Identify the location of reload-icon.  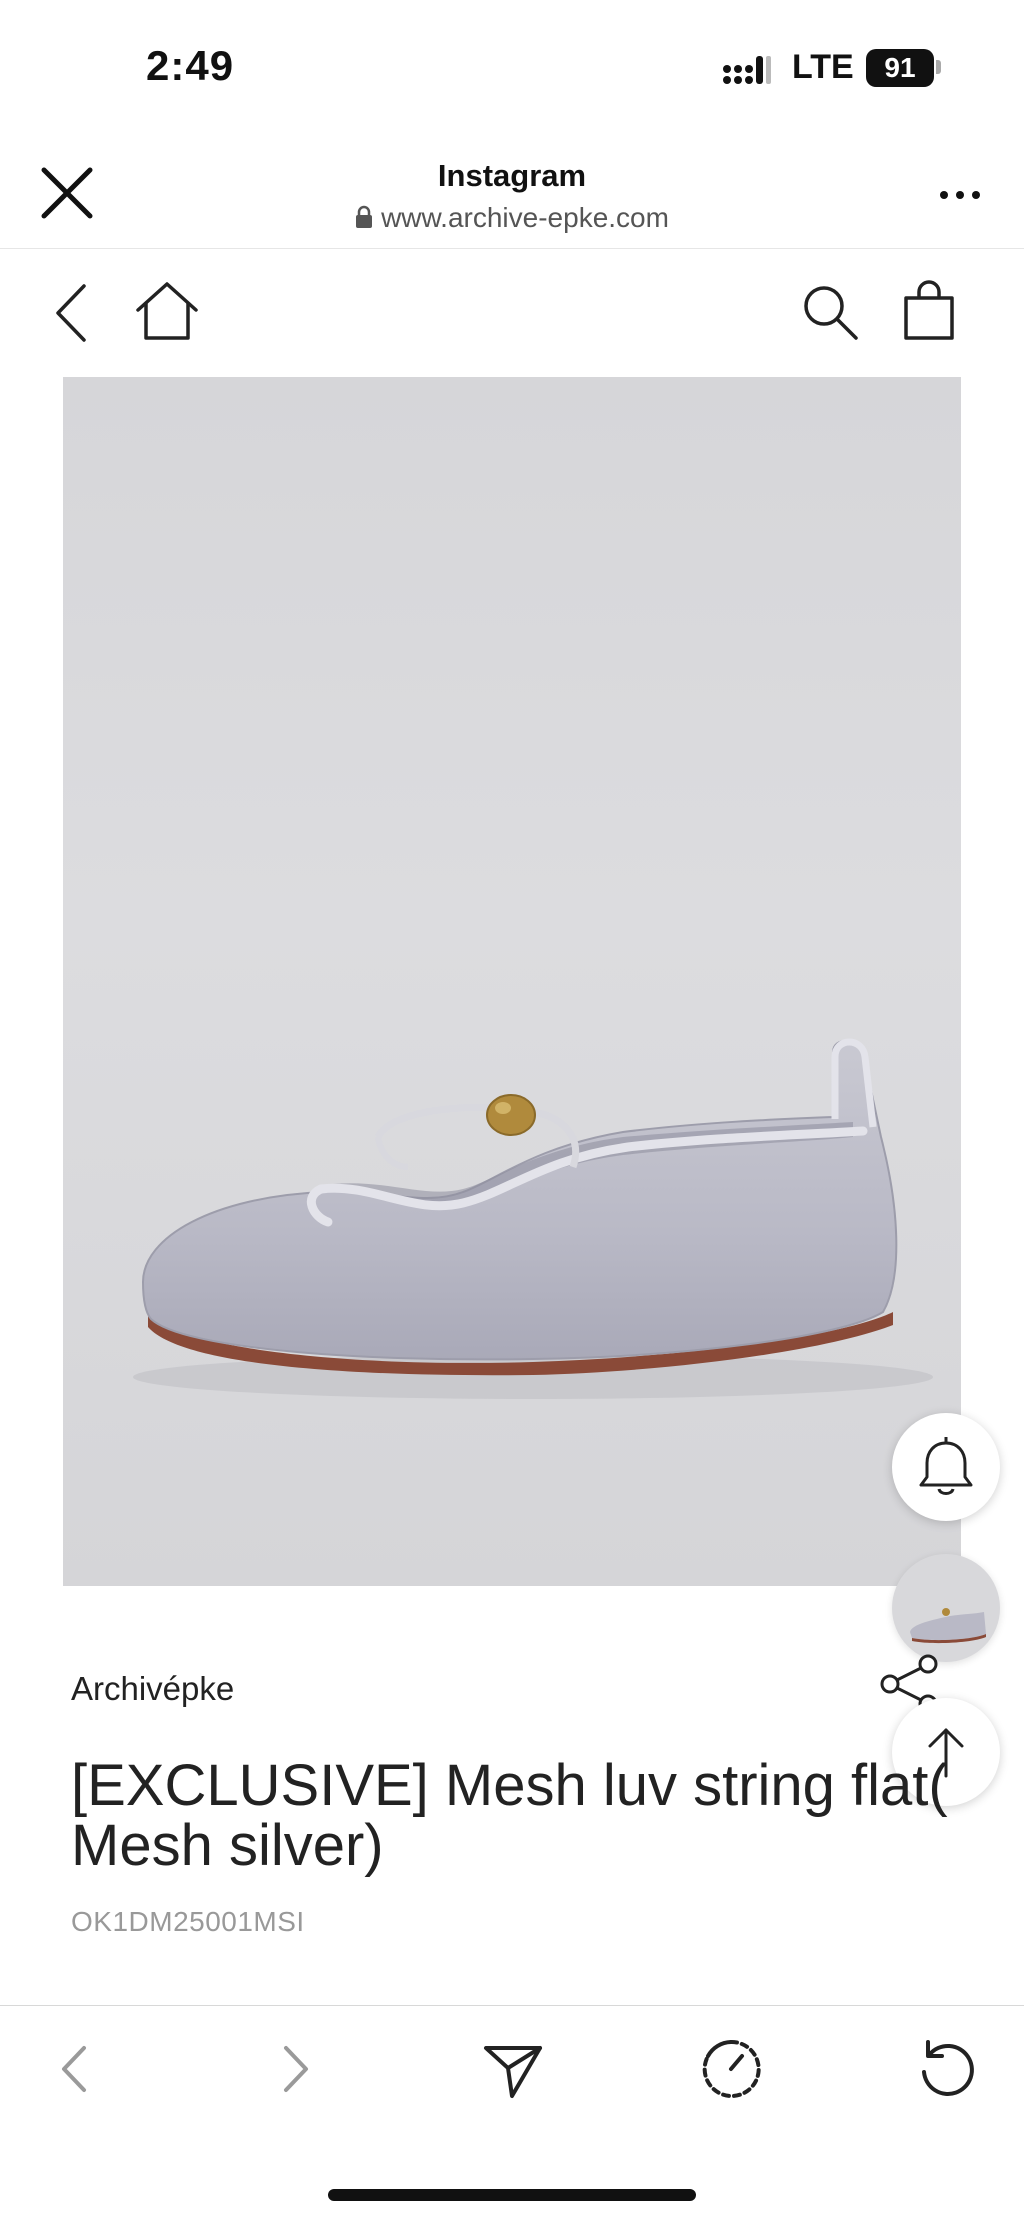
(947, 2069).